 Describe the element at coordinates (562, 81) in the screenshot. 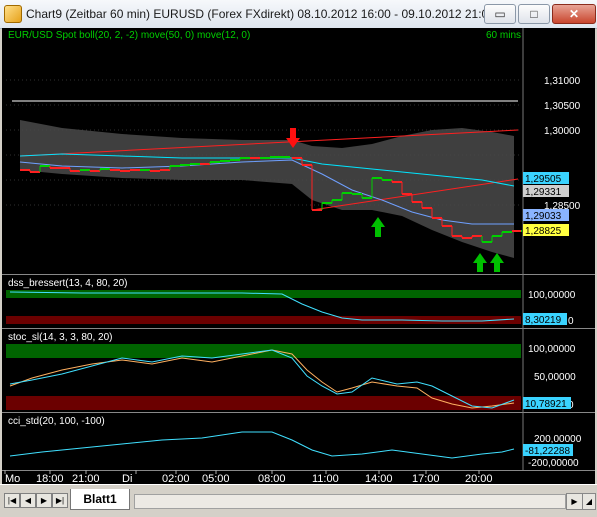

I see `price-tick: 1,31000` at that location.